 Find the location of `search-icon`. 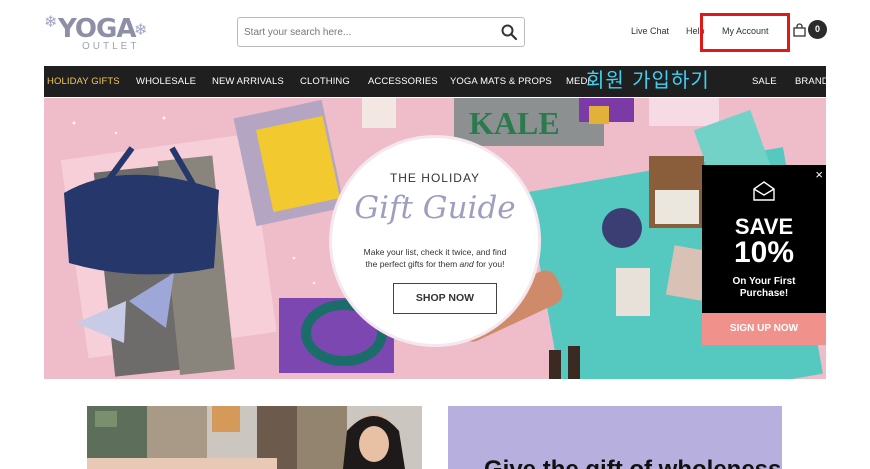

search-icon is located at coordinates (509, 32).